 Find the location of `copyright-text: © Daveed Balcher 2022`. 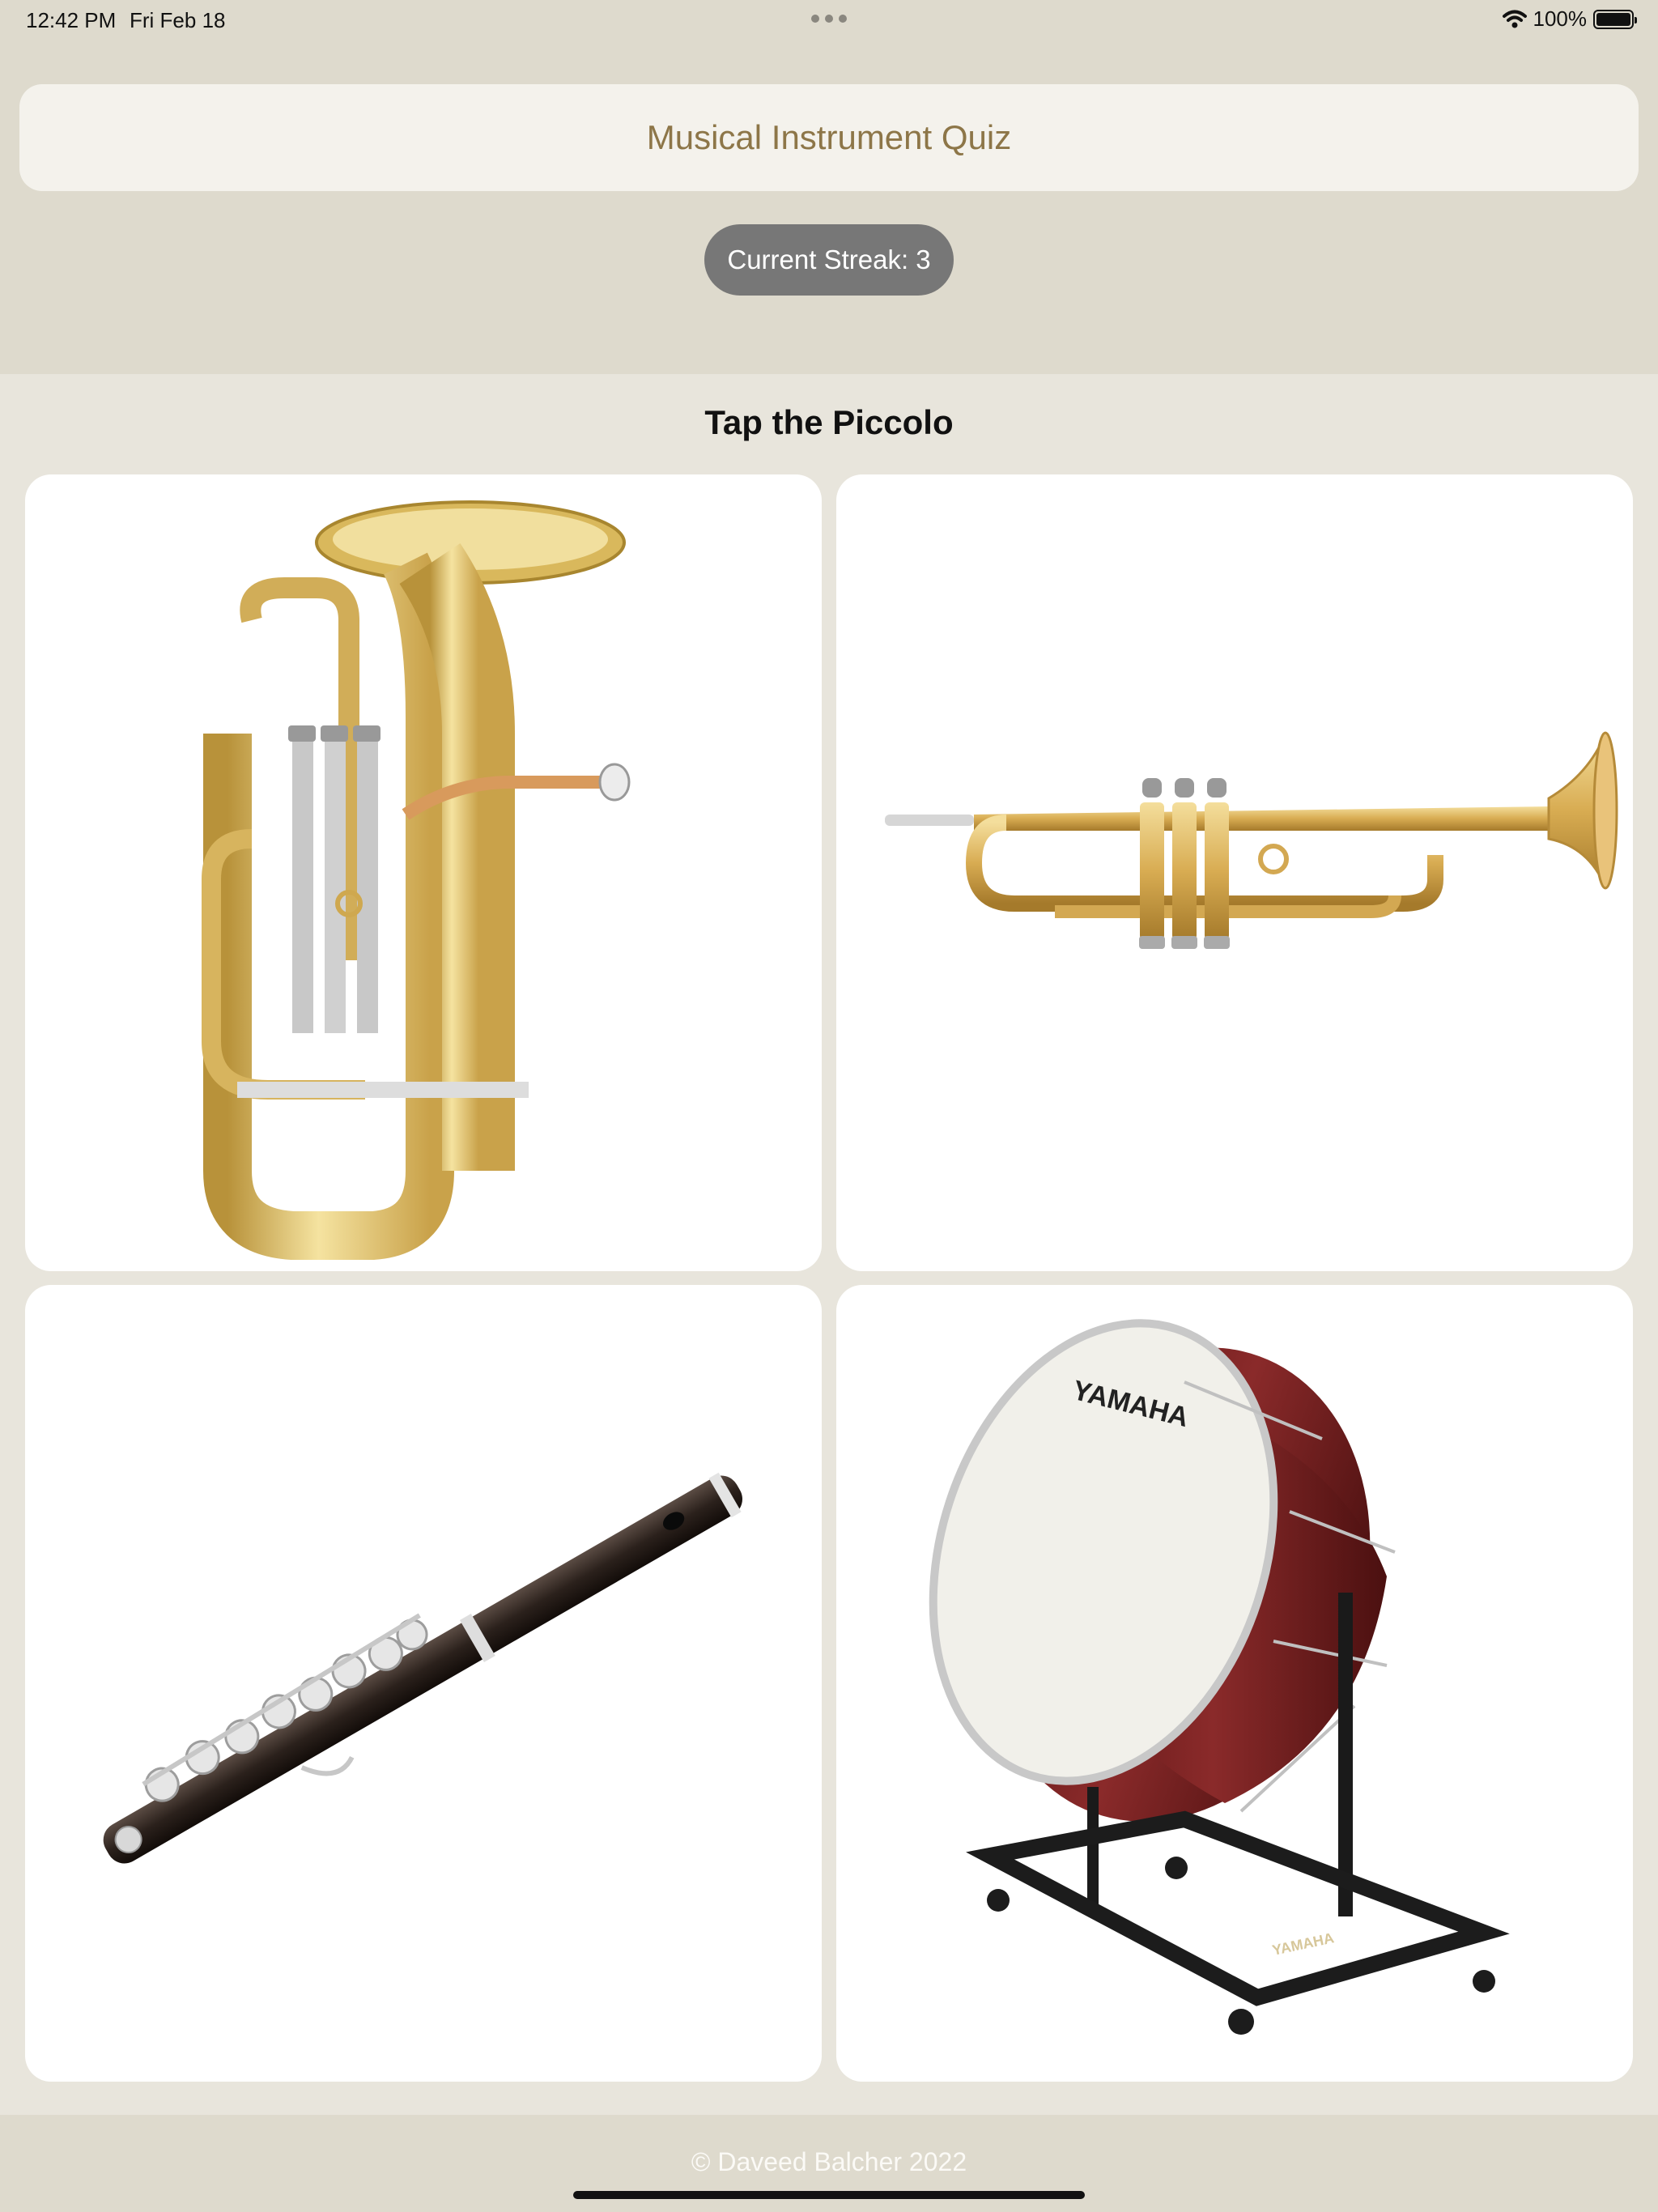

copyright-text: © Daveed Balcher 2022 is located at coordinates (829, 2162).